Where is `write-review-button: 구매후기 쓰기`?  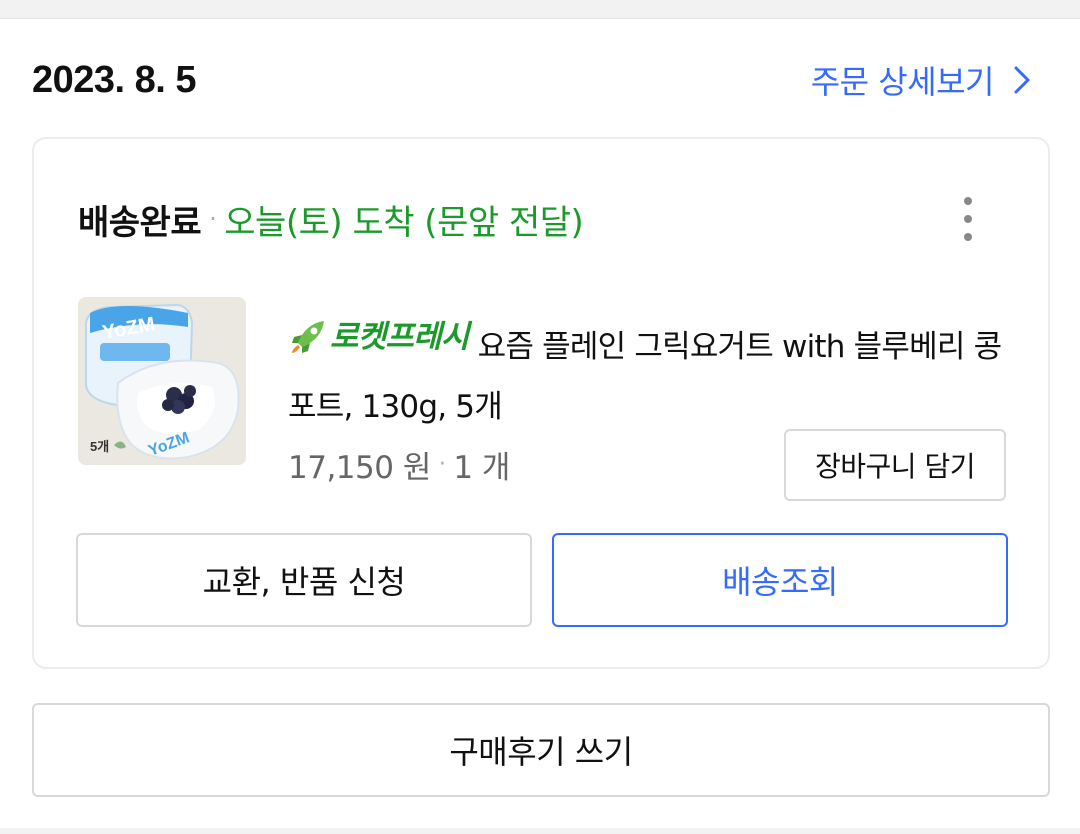 write-review-button: 구매후기 쓰기 is located at coordinates (541, 750).